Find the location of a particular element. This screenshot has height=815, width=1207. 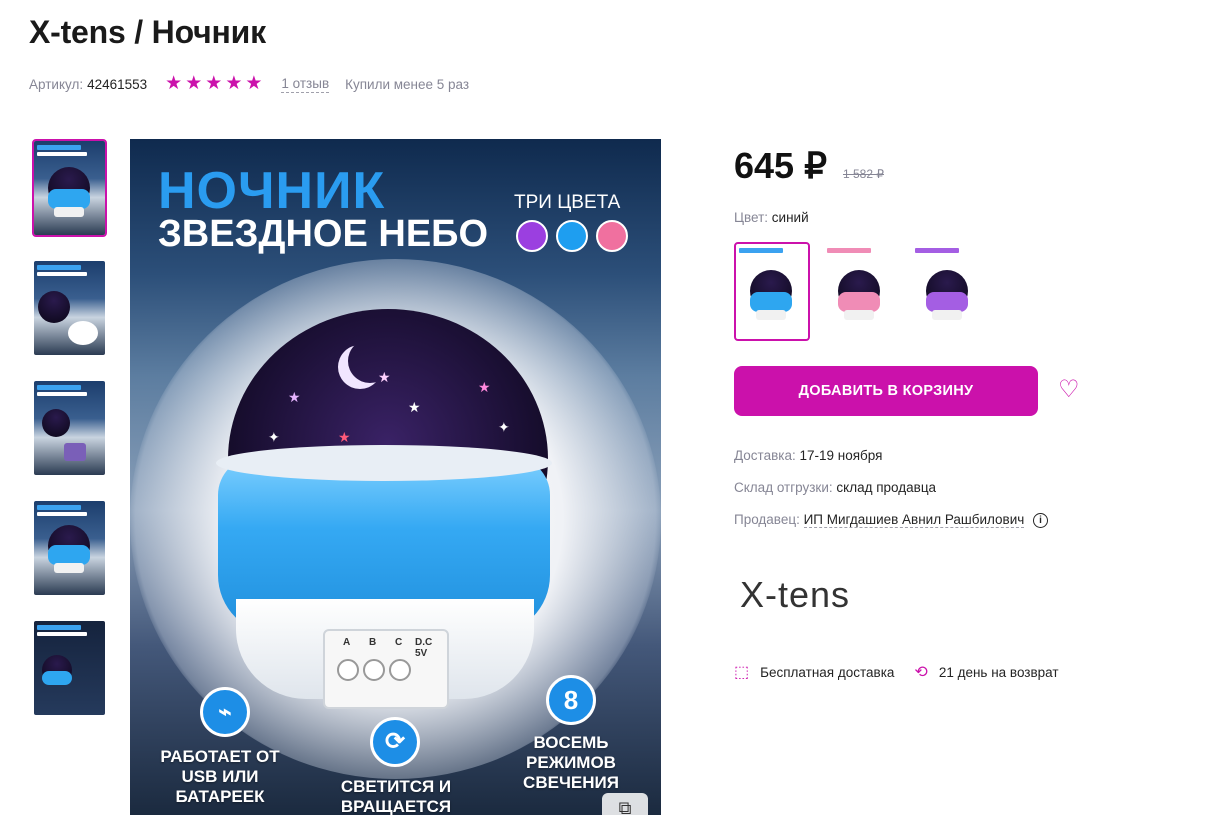

price-block: 645 ₽ 1 582 ₽ is located at coordinates (809, 166).